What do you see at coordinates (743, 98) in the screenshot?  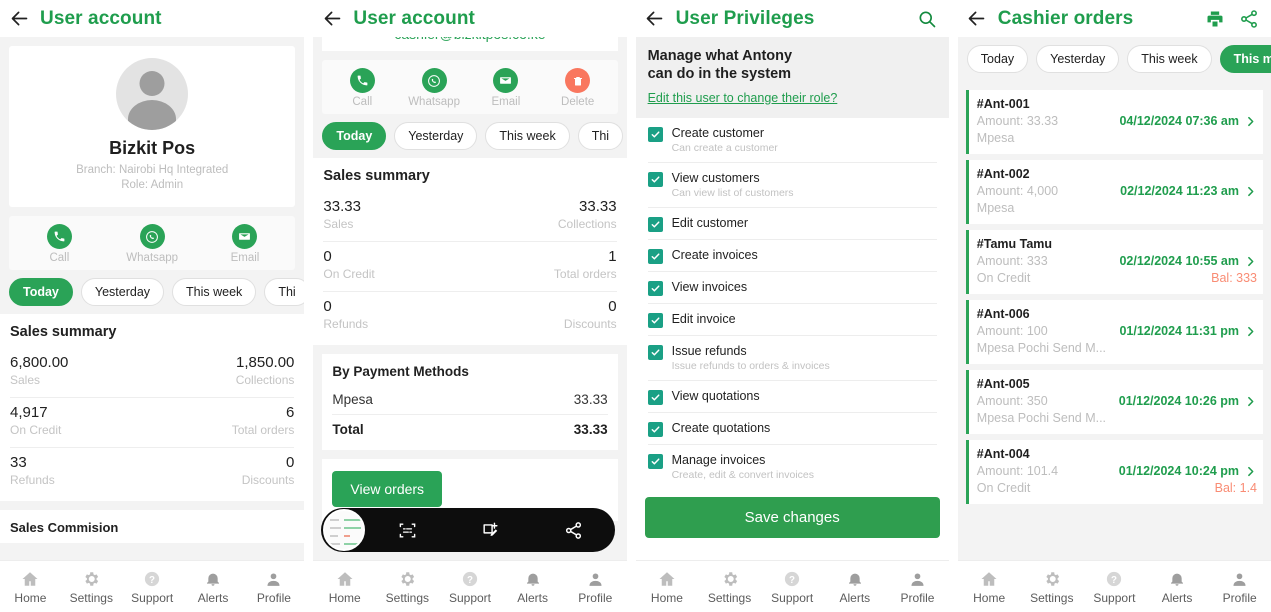 I see `edit-role-link: Edit this user to change their role?` at bounding box center [743, 98].